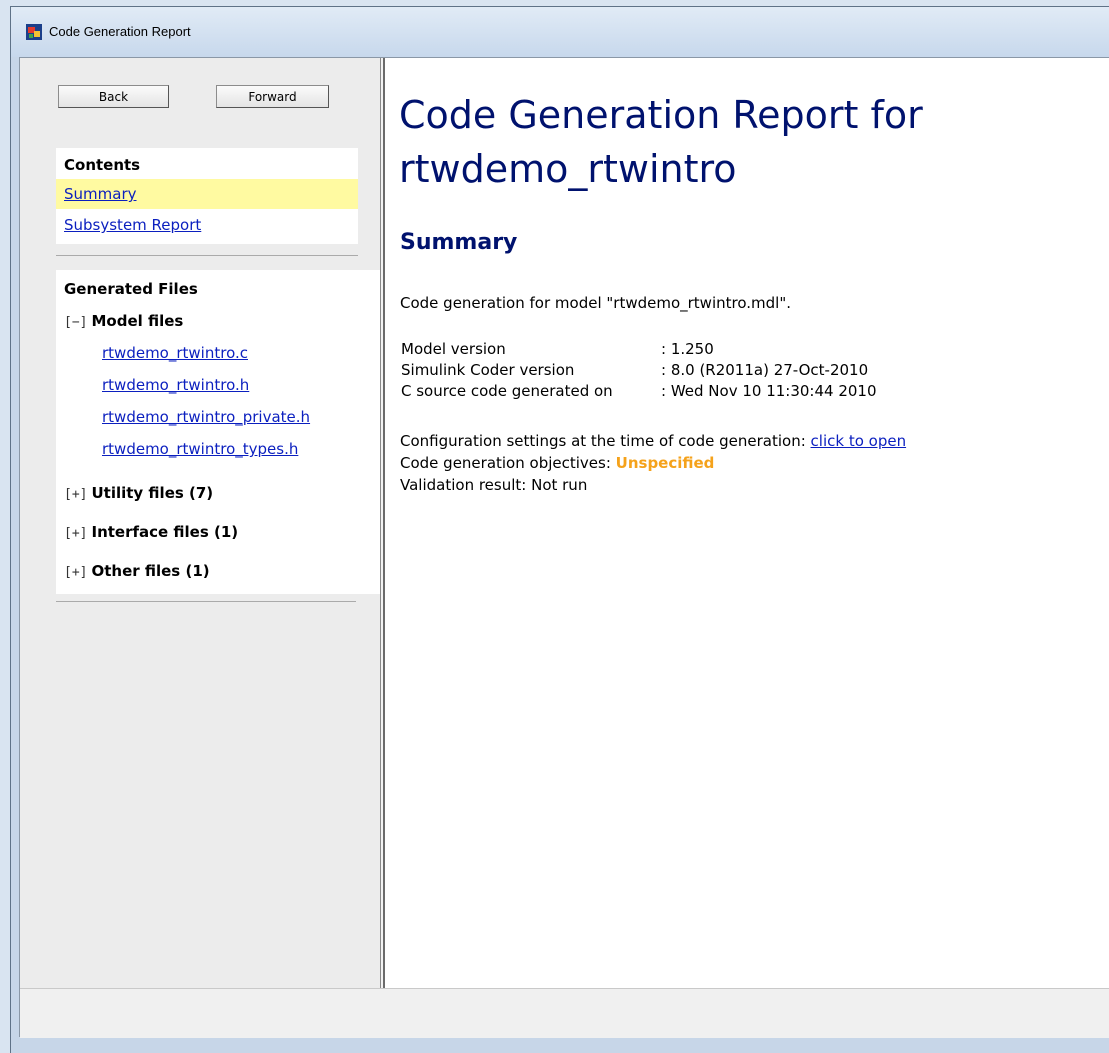 This screenshot has width=1109, height=1053. What do you see at coordinates (494, 485) in the screenshot?
I see `validation-result: Validation result: Not run` at bounding box center [494, 485].